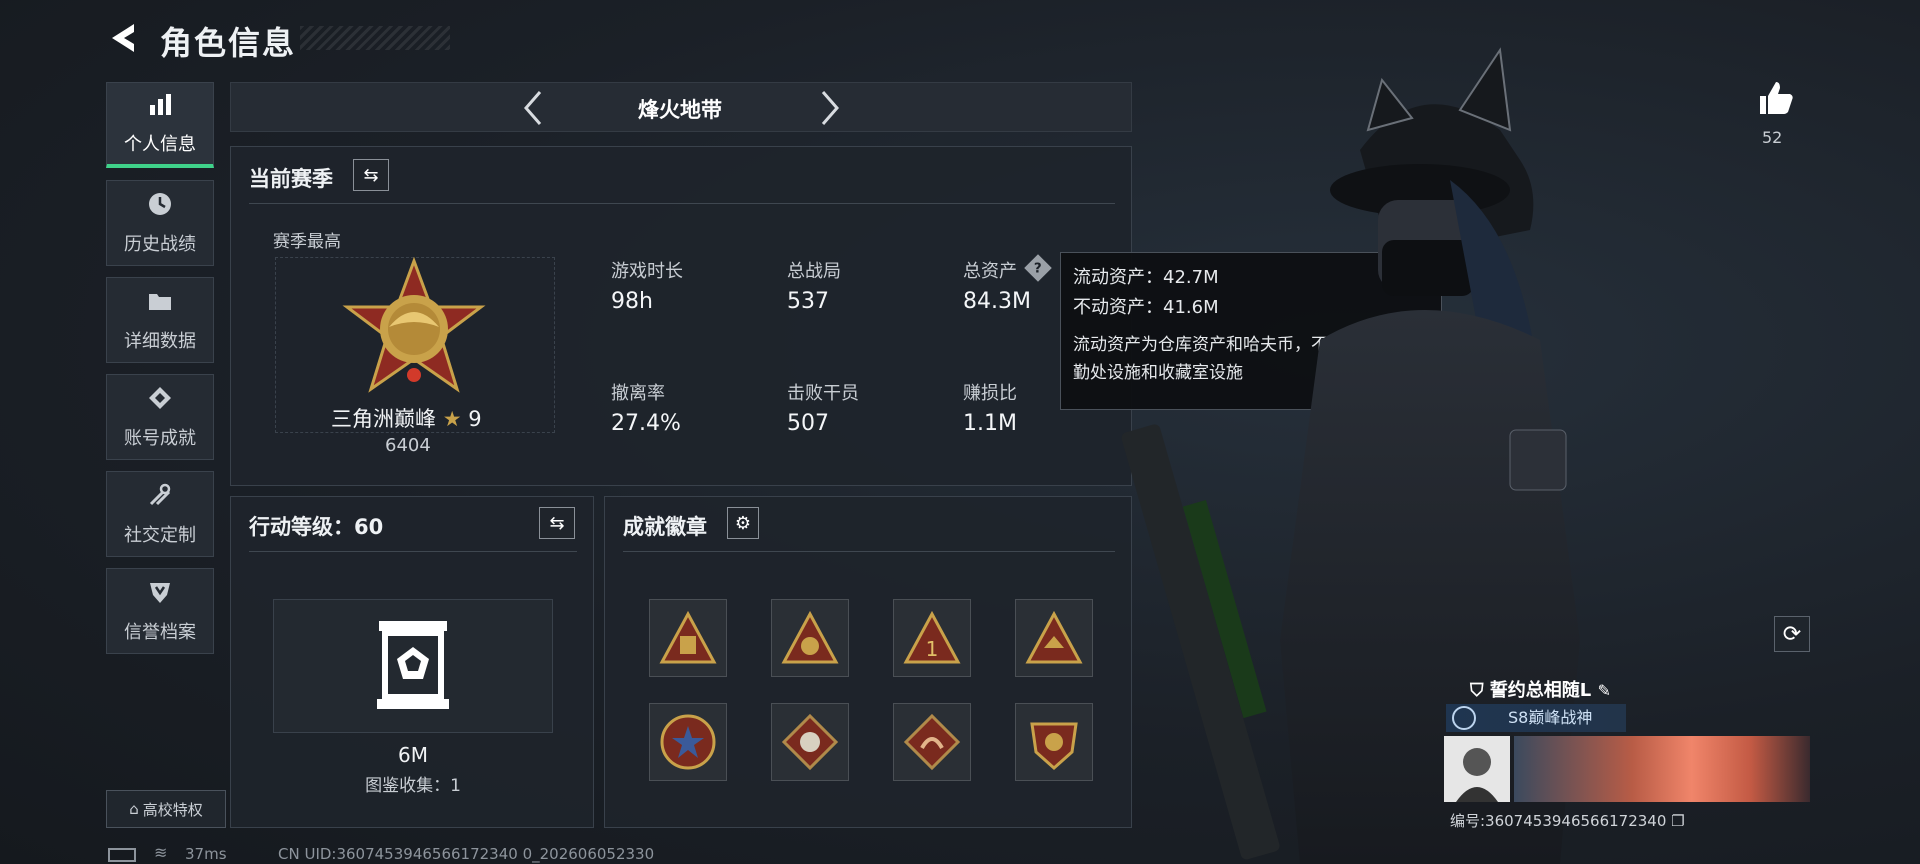  I want to click on achievement-panel: 成就徽章 ⚙ 1, so click(868, 662).